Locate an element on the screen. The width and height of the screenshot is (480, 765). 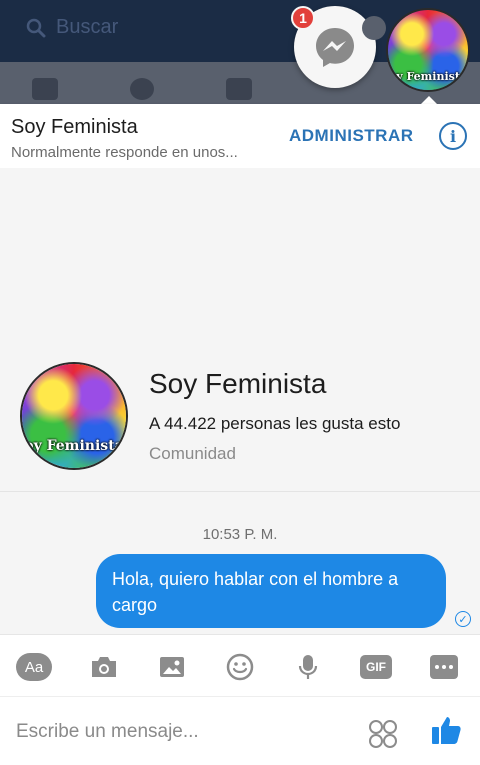
text-format-icon: Aa is located at coordinates (34, 667).